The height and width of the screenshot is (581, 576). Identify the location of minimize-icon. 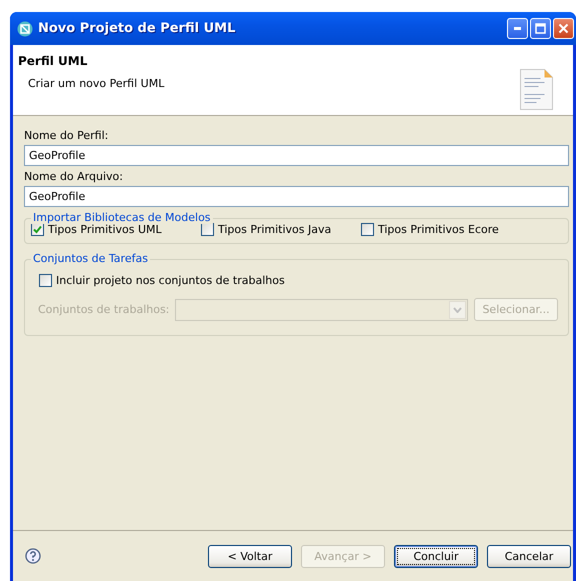
(517, 28).